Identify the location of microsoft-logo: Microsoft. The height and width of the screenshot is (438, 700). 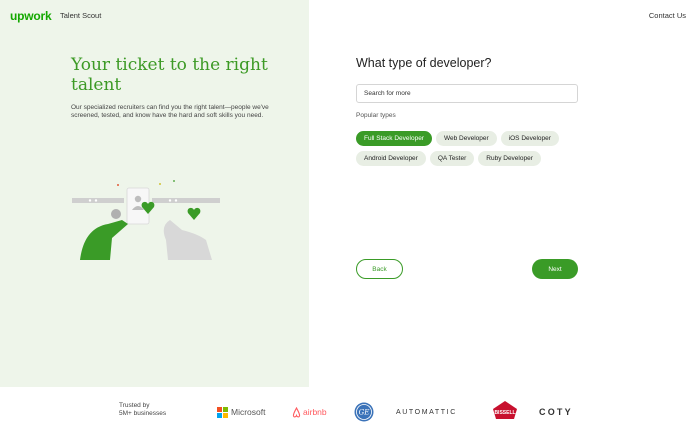
(241, 412).